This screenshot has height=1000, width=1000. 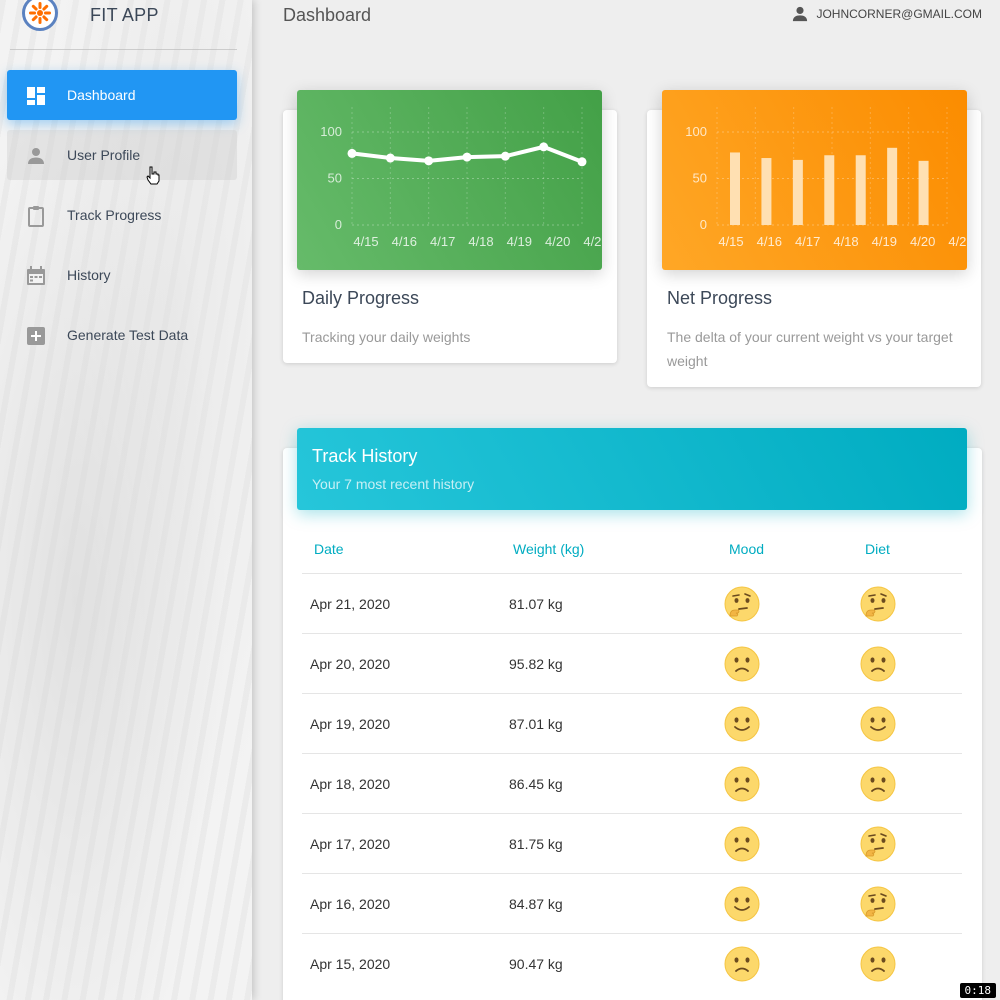 What do you see at coordinates (548, 549) in the screenshot?
I see `column-header-weight: Weight (kg)` at bounding box center [548, 549].